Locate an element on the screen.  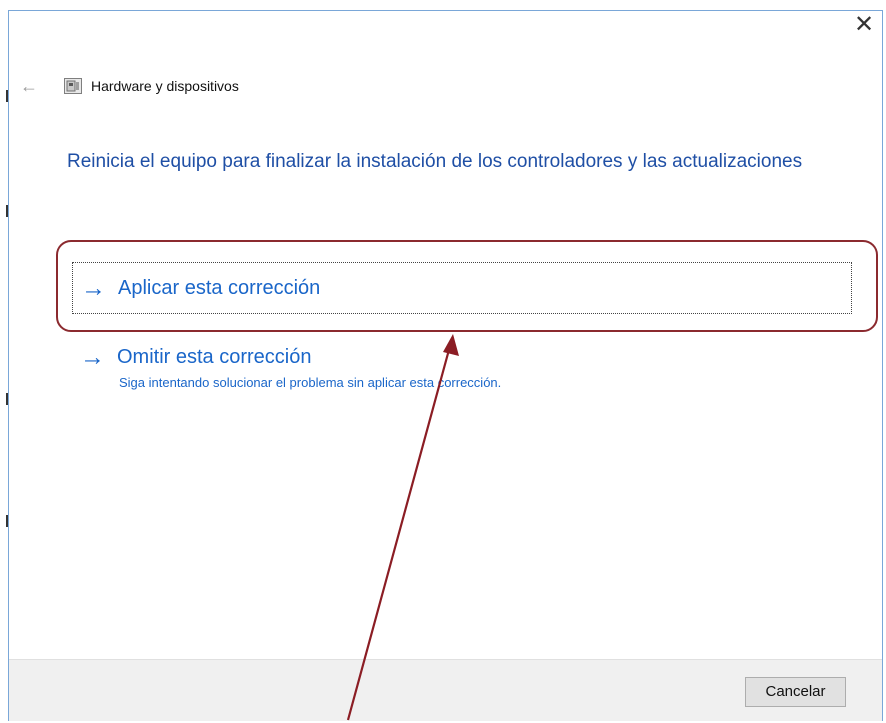
window-title: Hardware y dispositivos is located at coordinates (165, 86).